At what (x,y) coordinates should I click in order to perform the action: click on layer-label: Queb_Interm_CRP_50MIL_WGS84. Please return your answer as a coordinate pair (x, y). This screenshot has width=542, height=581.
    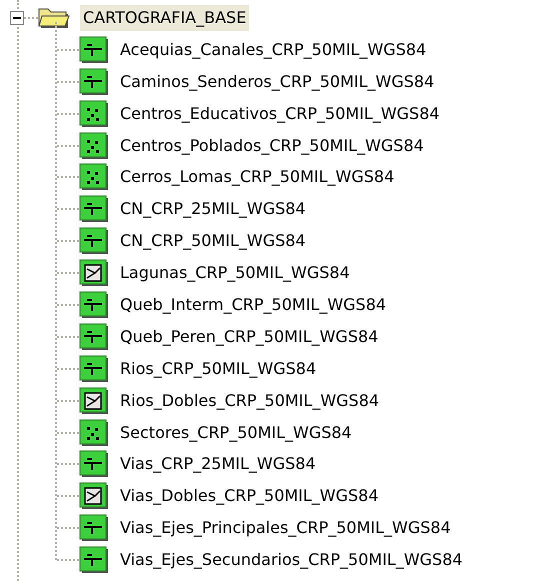
    Looking at the image, I should click on (253, 305).